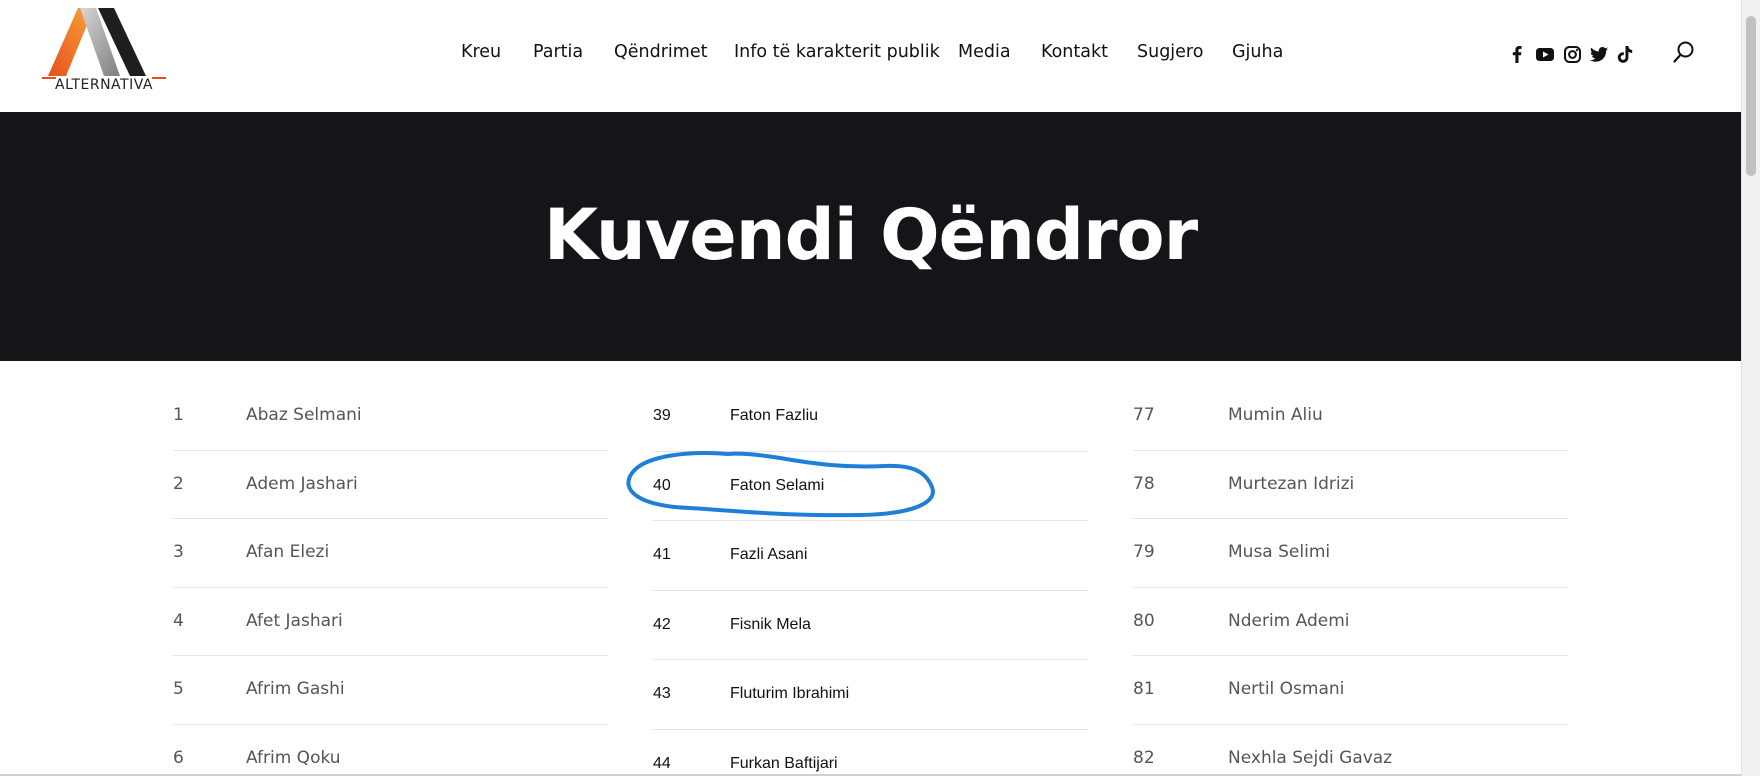 The image size is (1760, 776). Describe the element at coordinates (1286, 689) in the screenshot. I see `member-name: Nertil Osmani` at that location.